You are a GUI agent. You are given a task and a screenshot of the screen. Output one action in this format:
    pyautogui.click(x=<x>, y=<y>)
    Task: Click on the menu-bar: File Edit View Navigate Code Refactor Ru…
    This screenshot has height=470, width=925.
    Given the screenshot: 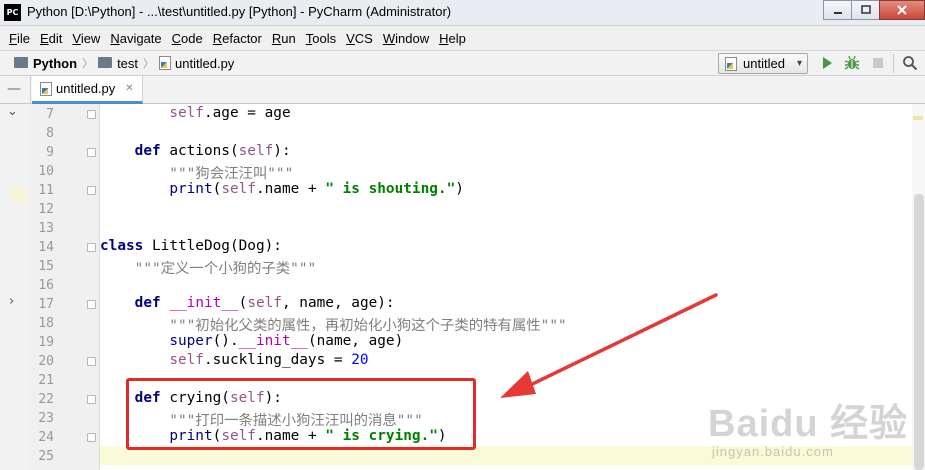 What is the action you would take?
    pyautogui.click(x=462, y=38)
    